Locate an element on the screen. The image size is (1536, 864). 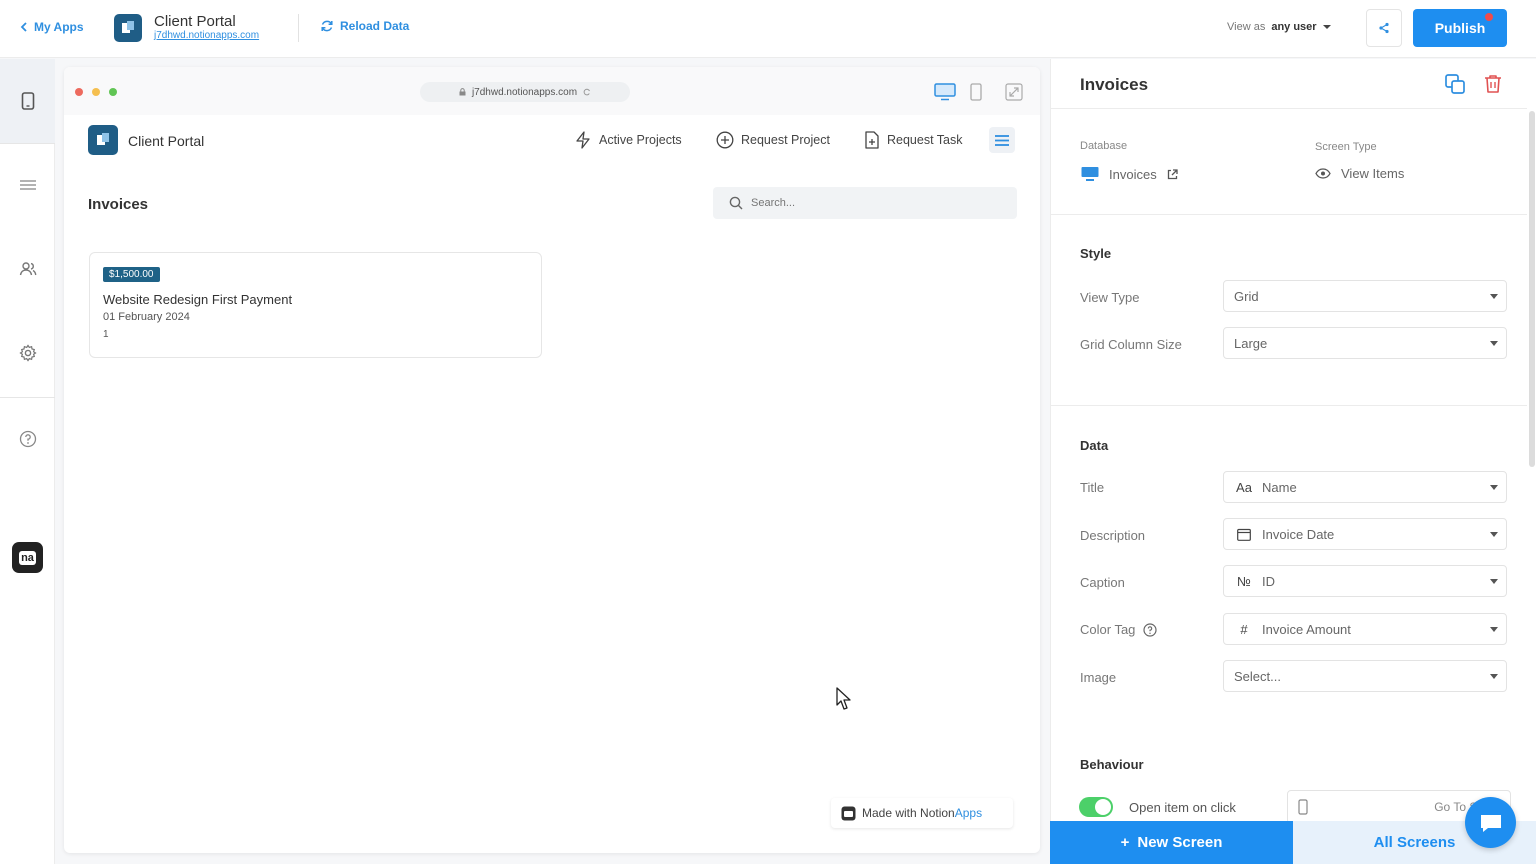
view-as-dropdown: View as any user is located at coordinates (1279, 27).